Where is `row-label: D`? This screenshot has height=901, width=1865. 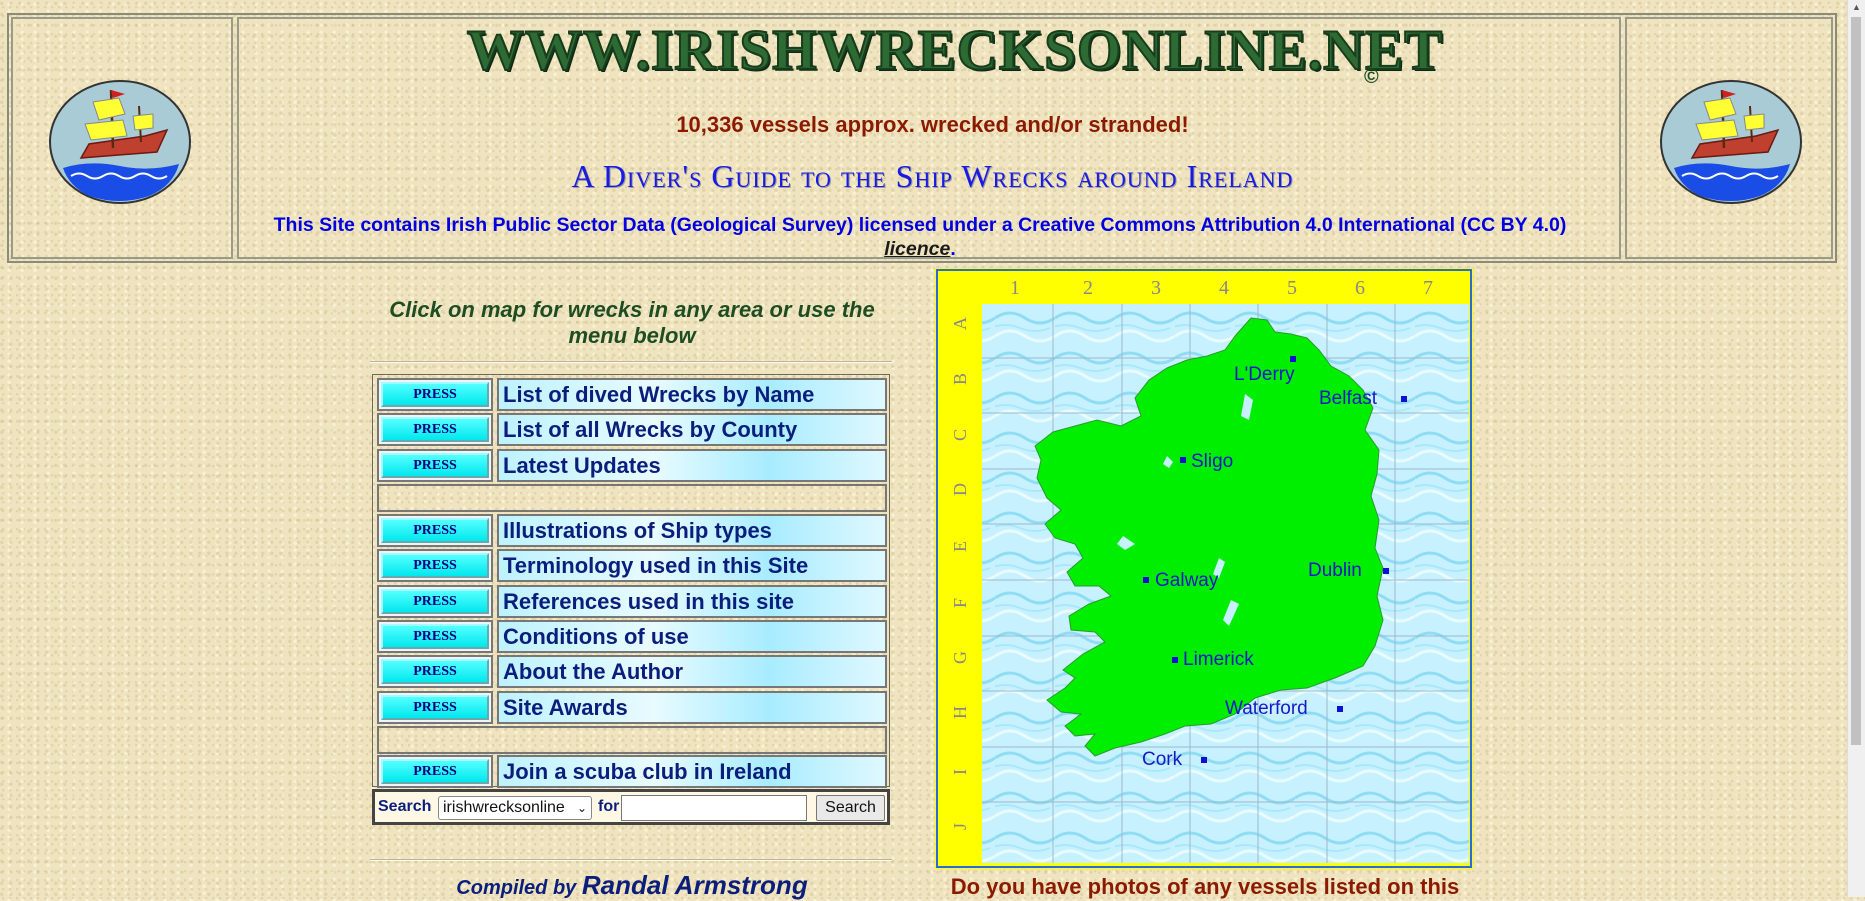
row-label: D is located at coordinates (960, 489).